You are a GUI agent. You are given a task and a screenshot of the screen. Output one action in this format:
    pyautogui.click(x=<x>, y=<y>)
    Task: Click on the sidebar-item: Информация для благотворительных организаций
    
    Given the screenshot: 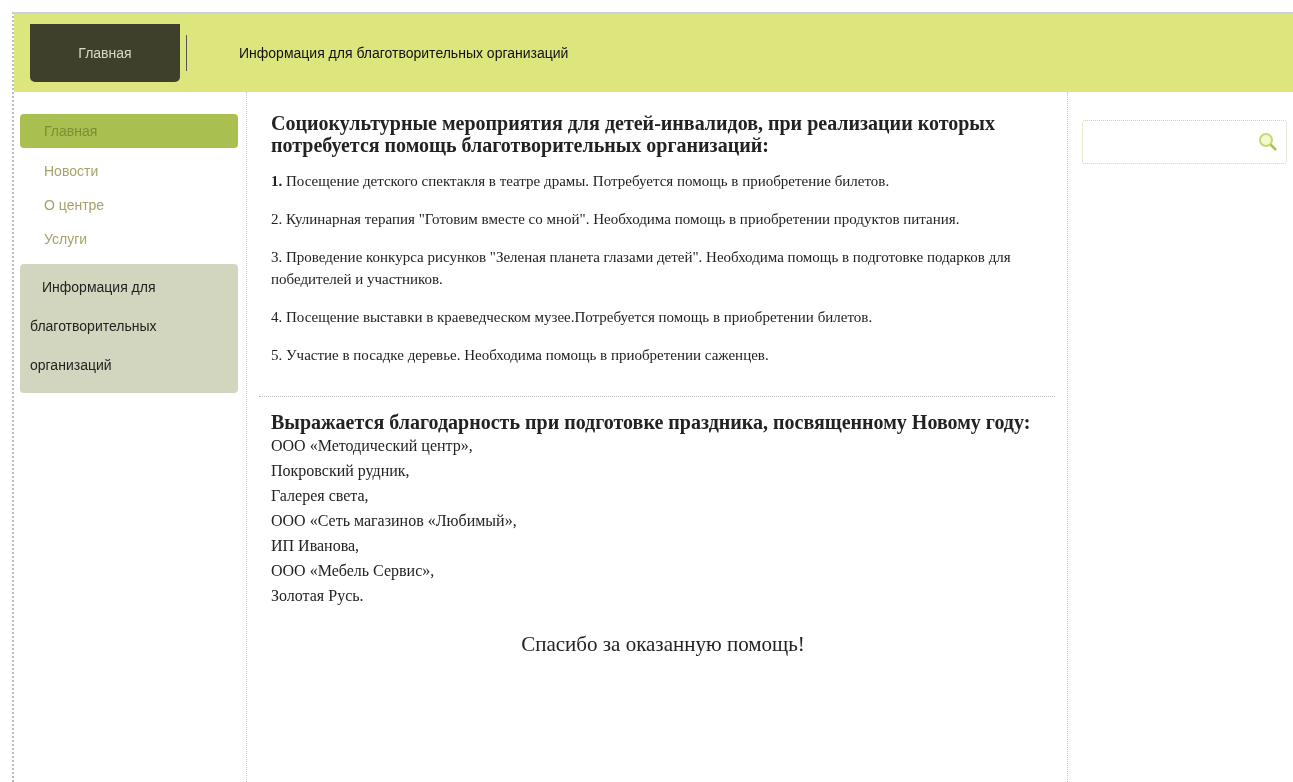 What is the action you would take?
    pyautogui.click(x=129, y=328)
    